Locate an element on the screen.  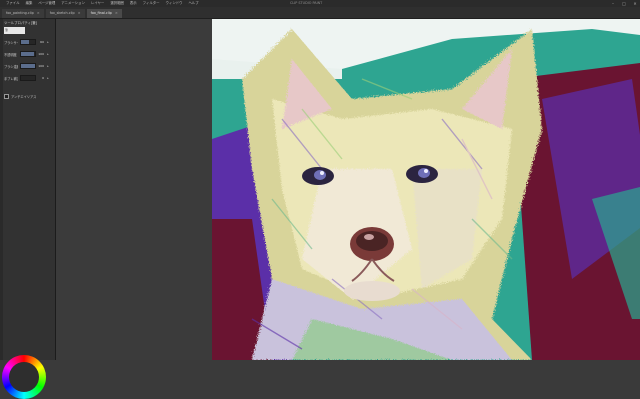
menu-item-9: ヘルプ is located at coordinates (194, 3).